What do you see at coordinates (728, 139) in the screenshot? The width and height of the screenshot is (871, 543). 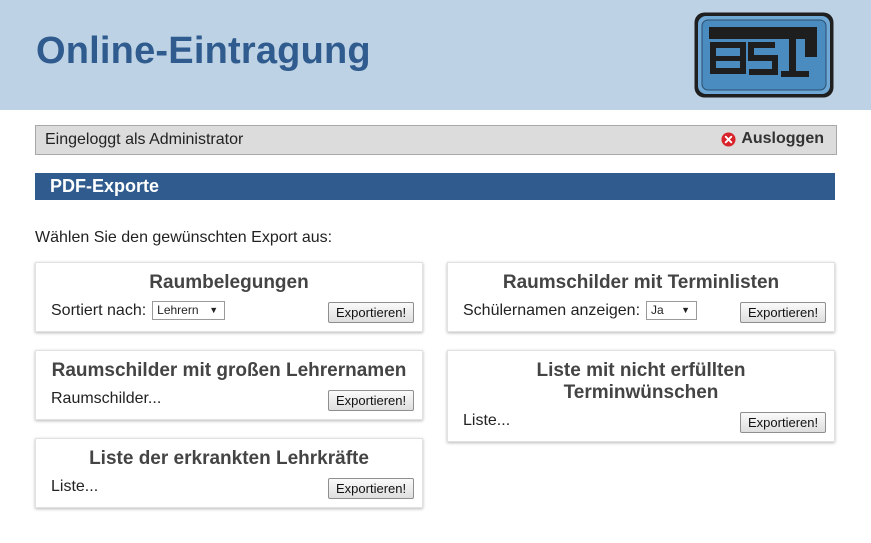 I see `close-circle-icon` at bounding box center [728, 139].